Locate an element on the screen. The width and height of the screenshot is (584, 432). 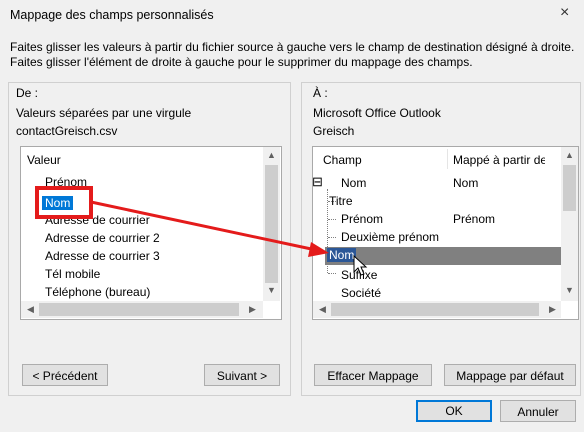
column-header-mapped: Mappé à partir de is located at coordinates (499, 160).